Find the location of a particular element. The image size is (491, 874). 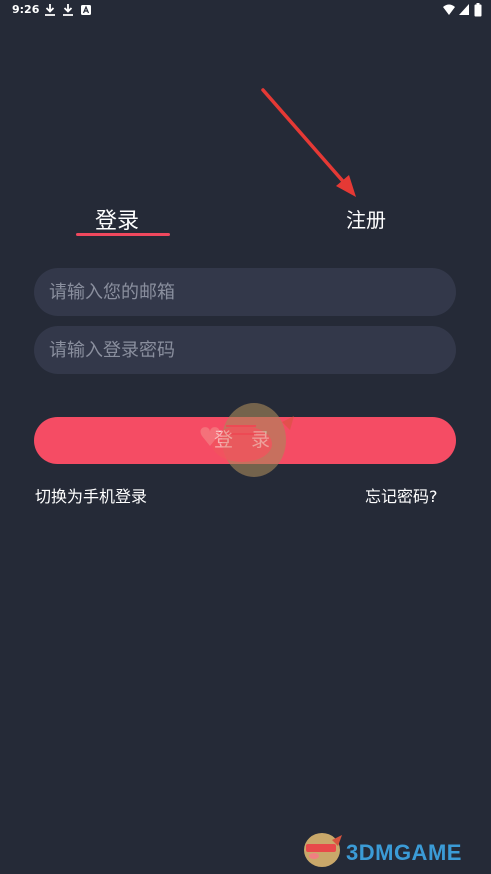

a-letter-icon is located at coordinates (86, 10).